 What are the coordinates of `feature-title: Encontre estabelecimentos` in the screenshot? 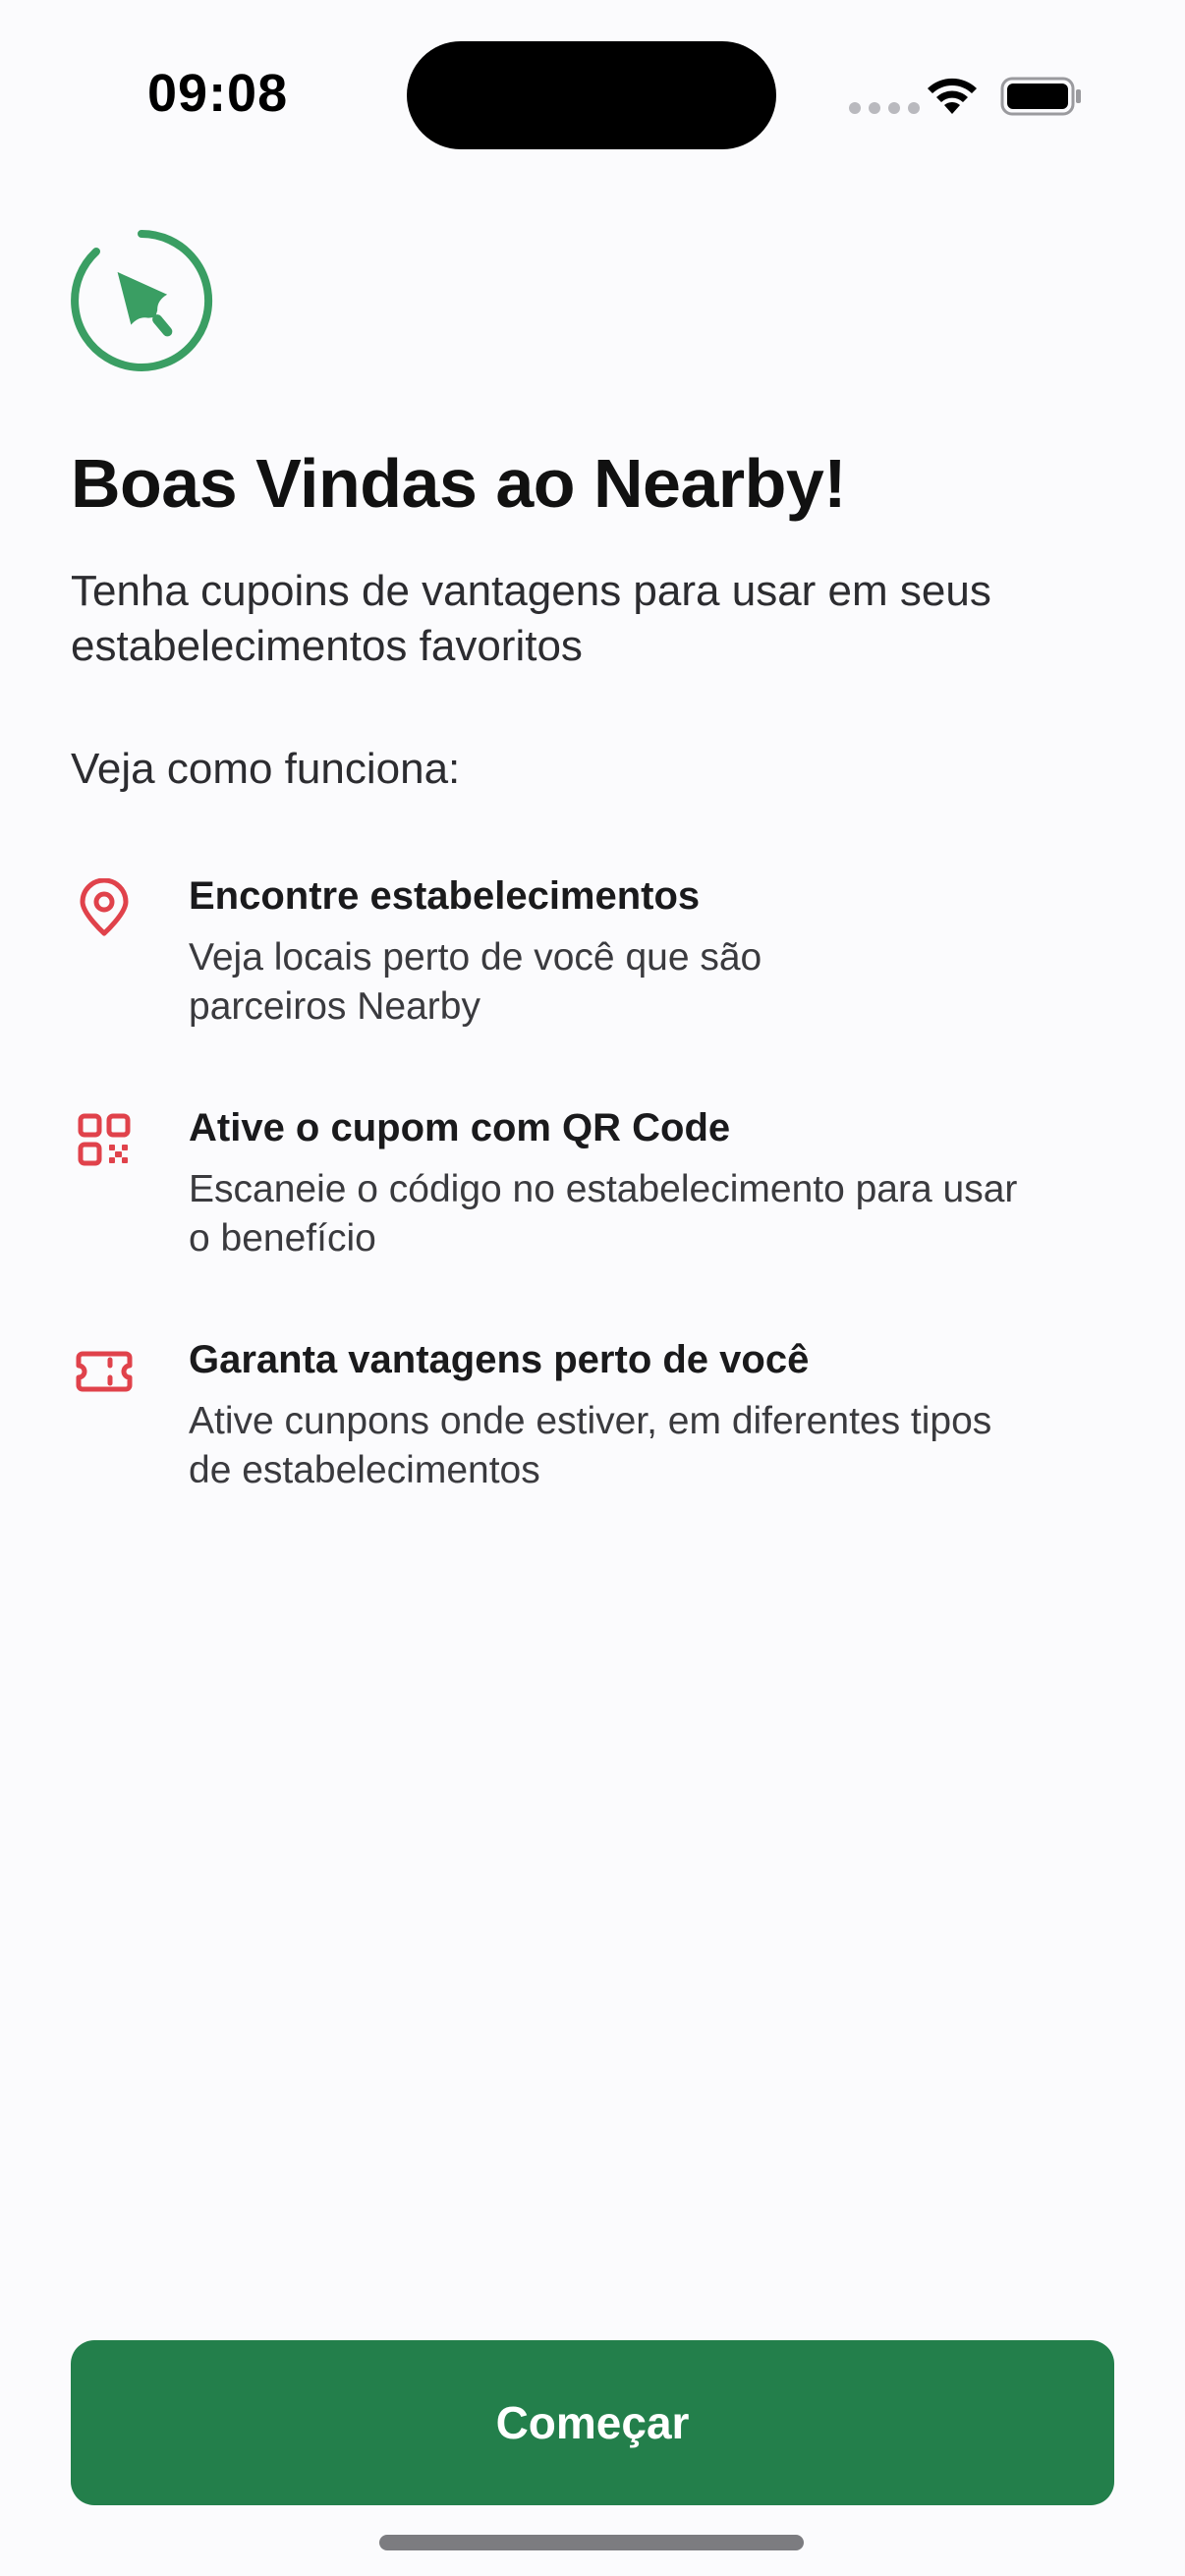 It's located at (445, 896).